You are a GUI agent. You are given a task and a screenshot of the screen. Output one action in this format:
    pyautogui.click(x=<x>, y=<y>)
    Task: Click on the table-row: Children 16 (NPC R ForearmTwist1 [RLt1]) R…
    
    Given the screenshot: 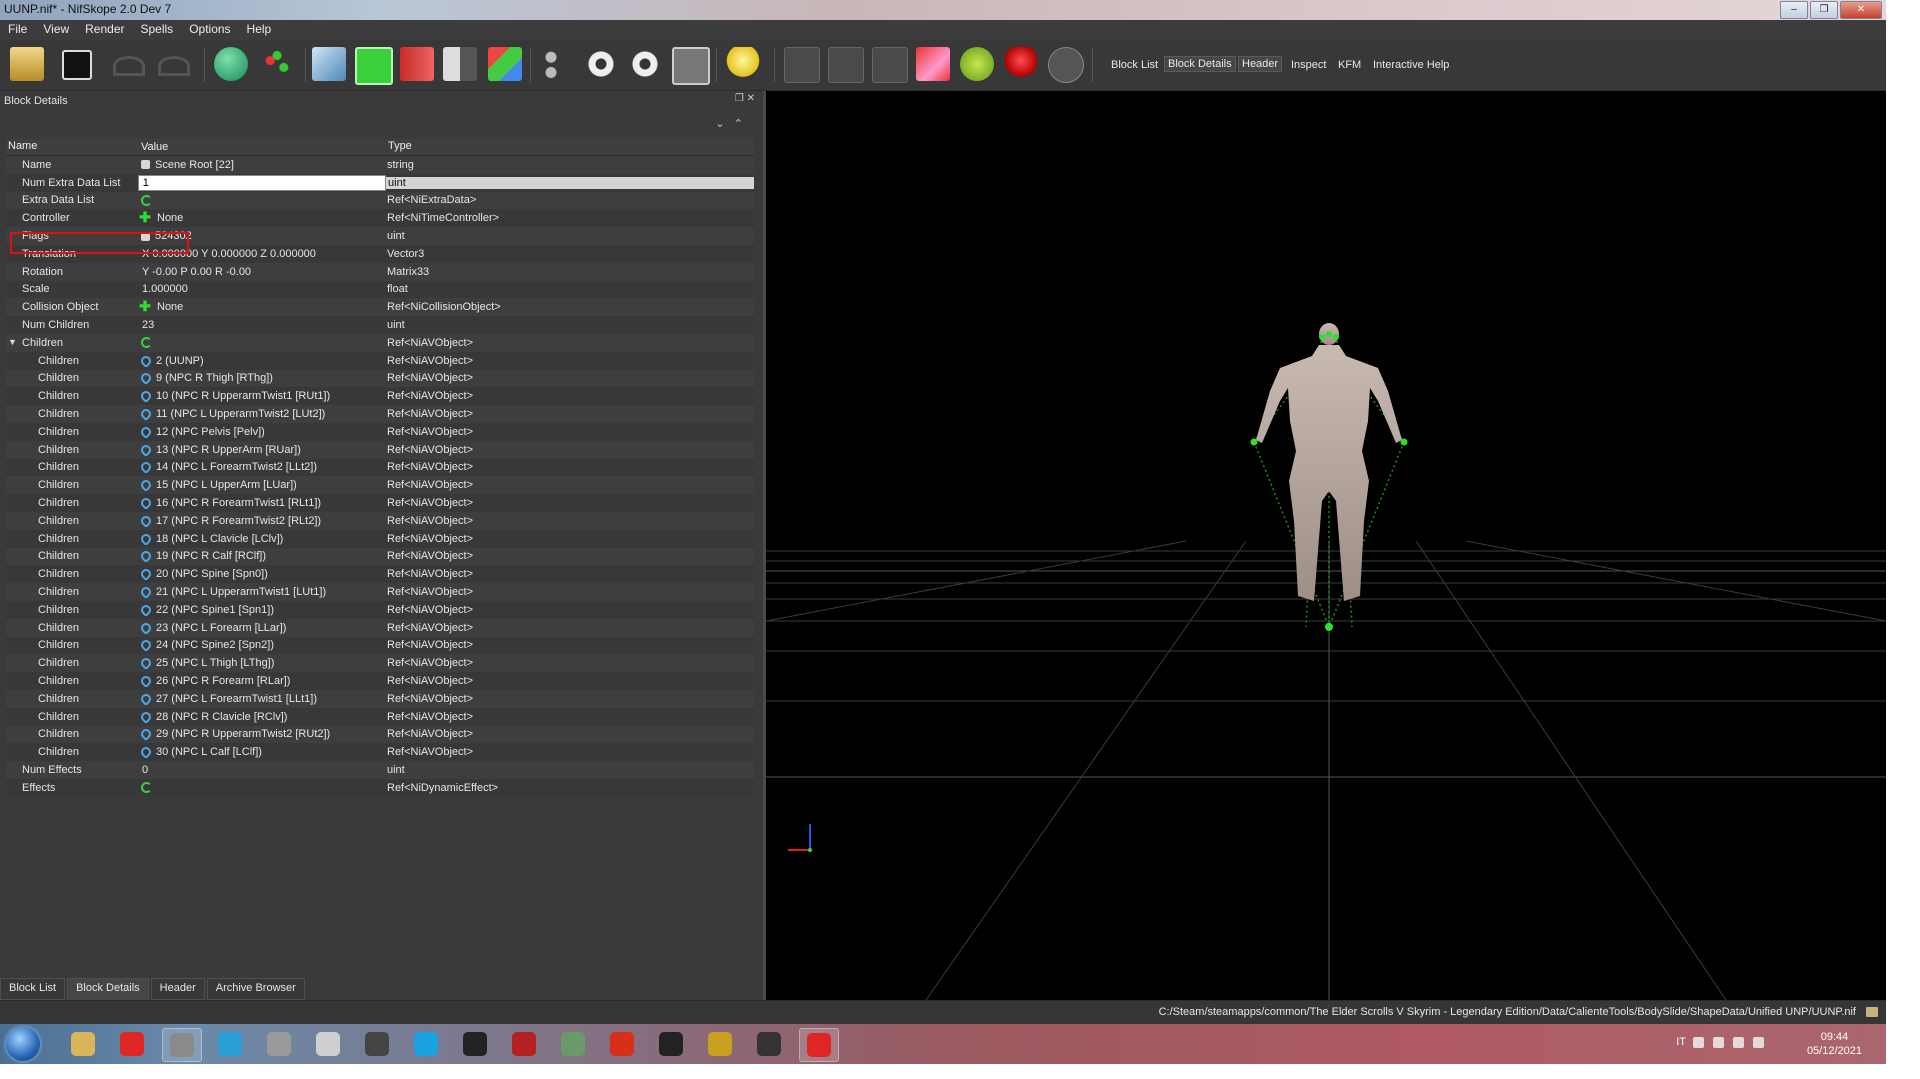 What is the action you would take?
    pyautogui.click(x=380, y=503)
    